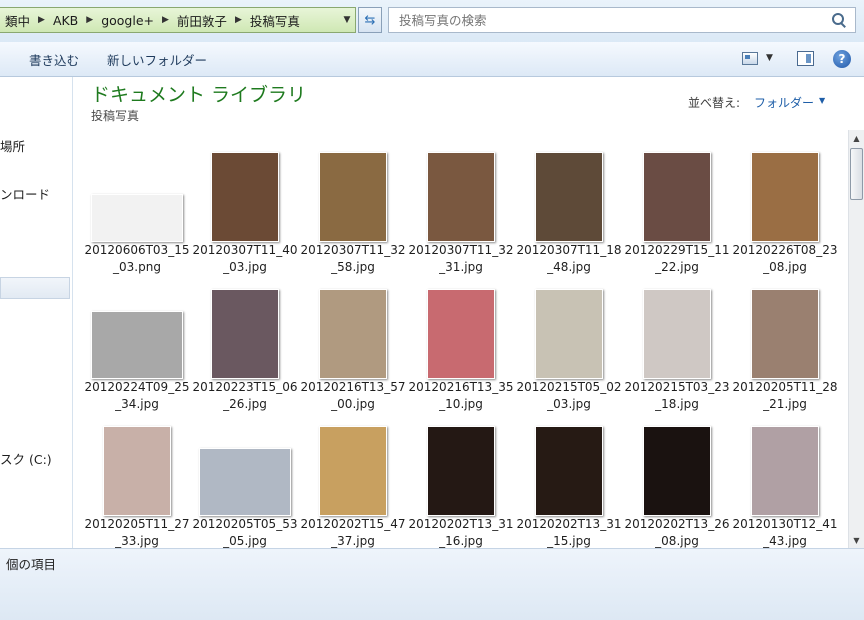 The height and width of the screenshot is (620, 864). Describe the element at coordinates (856, 174) in the screenshot. I see `scroll-thumb` at that location.